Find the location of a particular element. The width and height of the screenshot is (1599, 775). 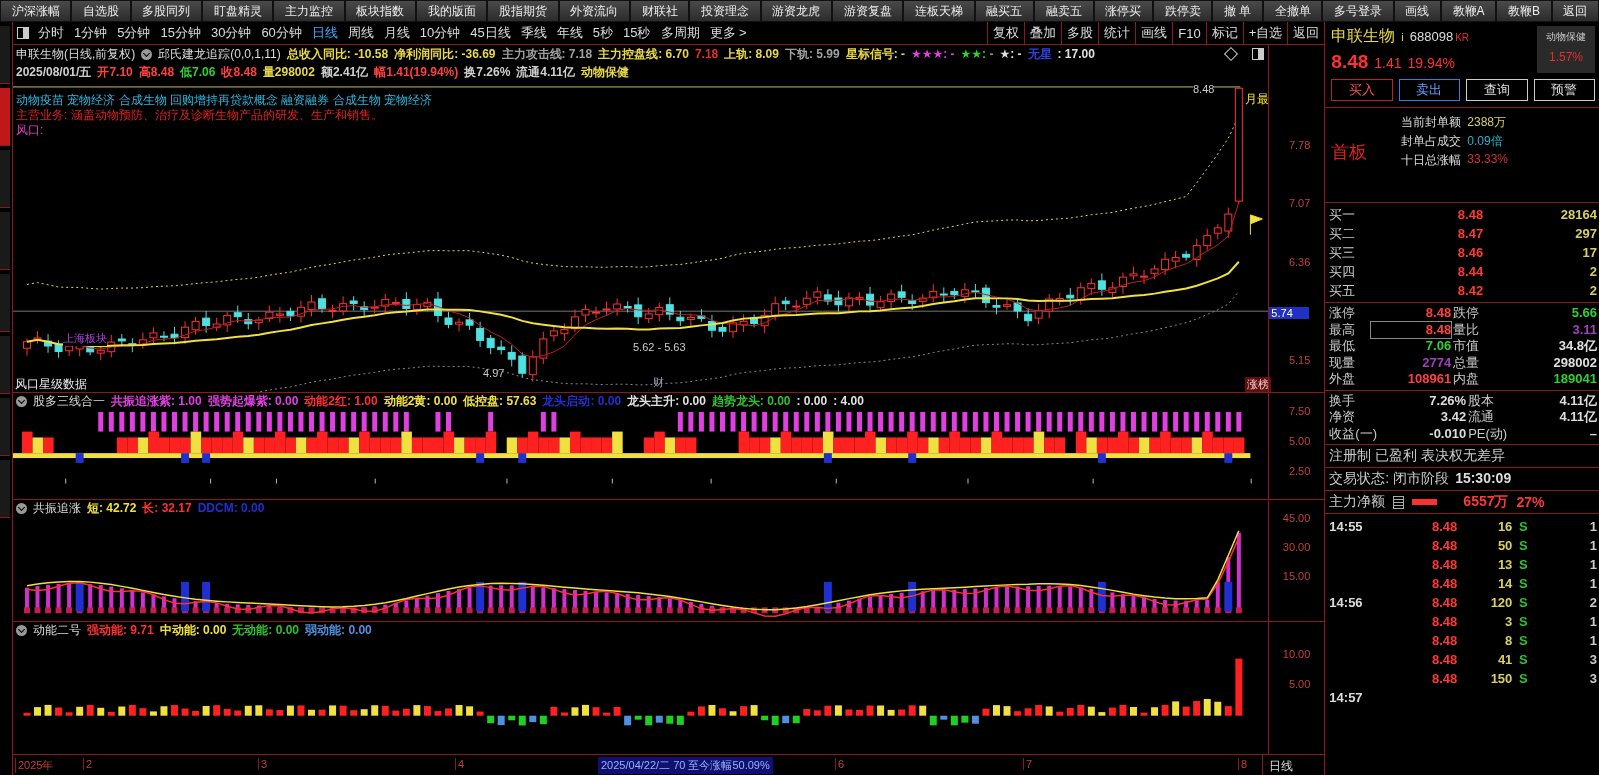

period-tab: 10分钟 is located at coordinates (440, 33).